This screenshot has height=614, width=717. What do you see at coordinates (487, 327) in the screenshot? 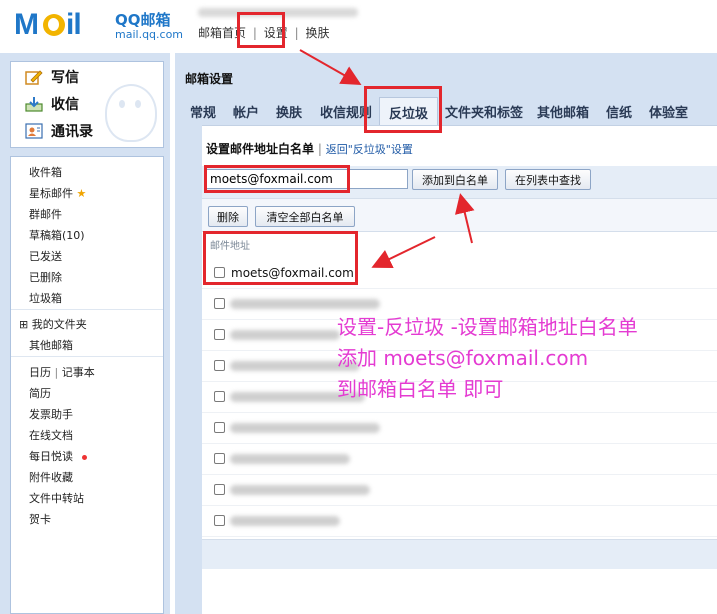
I see `annotation-line: 设置-反垃圾 -设置邮箱地址白名单` at bounding box center [487, 327].